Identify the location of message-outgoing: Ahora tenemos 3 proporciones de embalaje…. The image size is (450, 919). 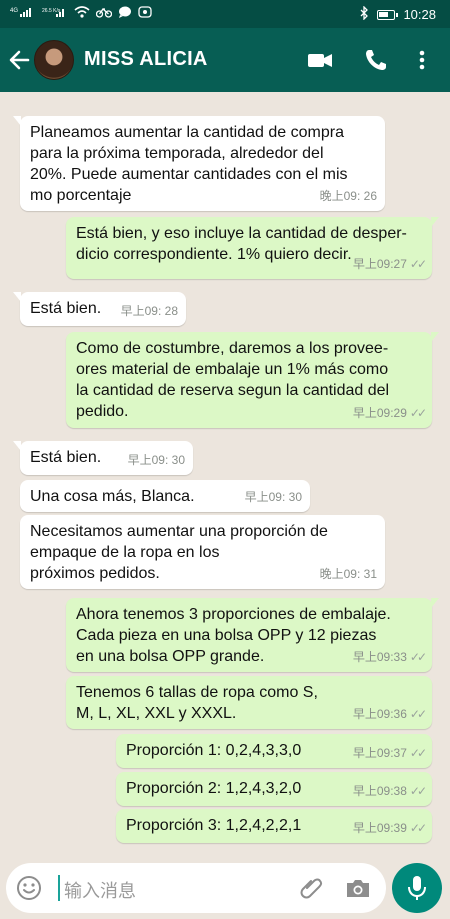
(252, 635).